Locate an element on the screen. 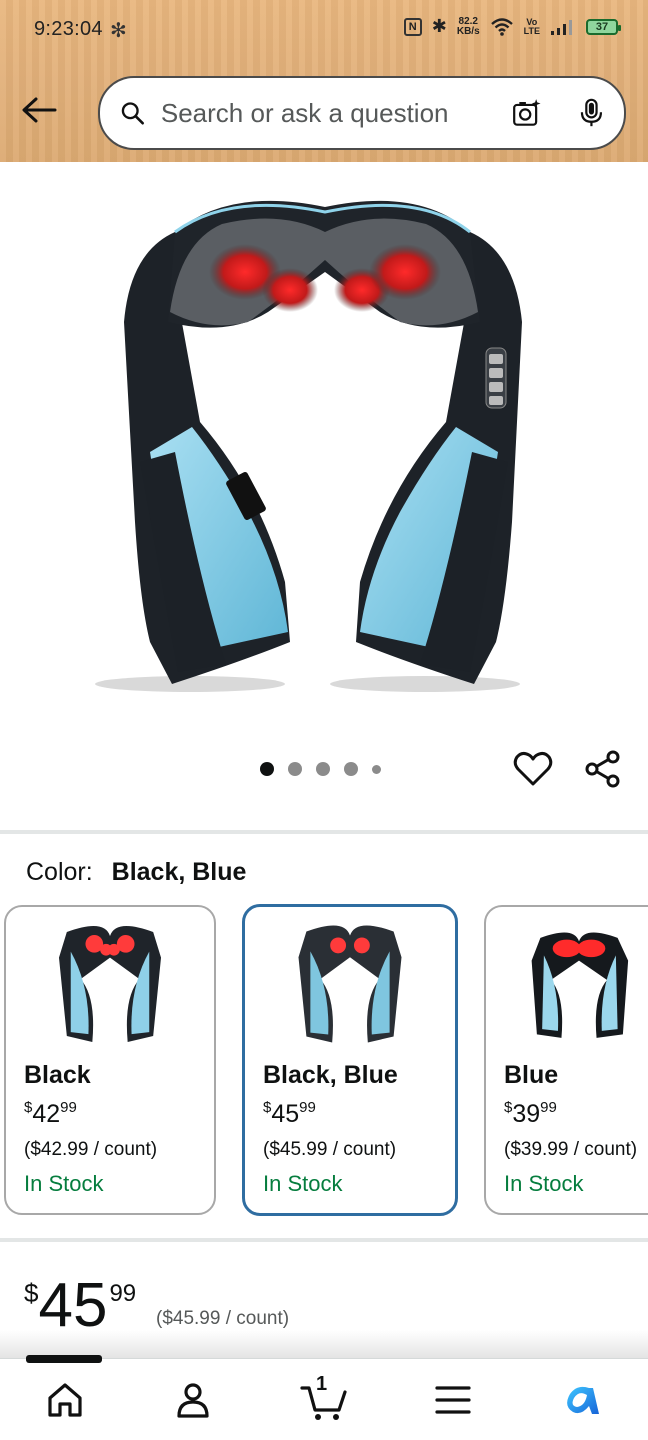 This screenshot has width=648, height=1440. back-button is located at coordinates (39, 110).